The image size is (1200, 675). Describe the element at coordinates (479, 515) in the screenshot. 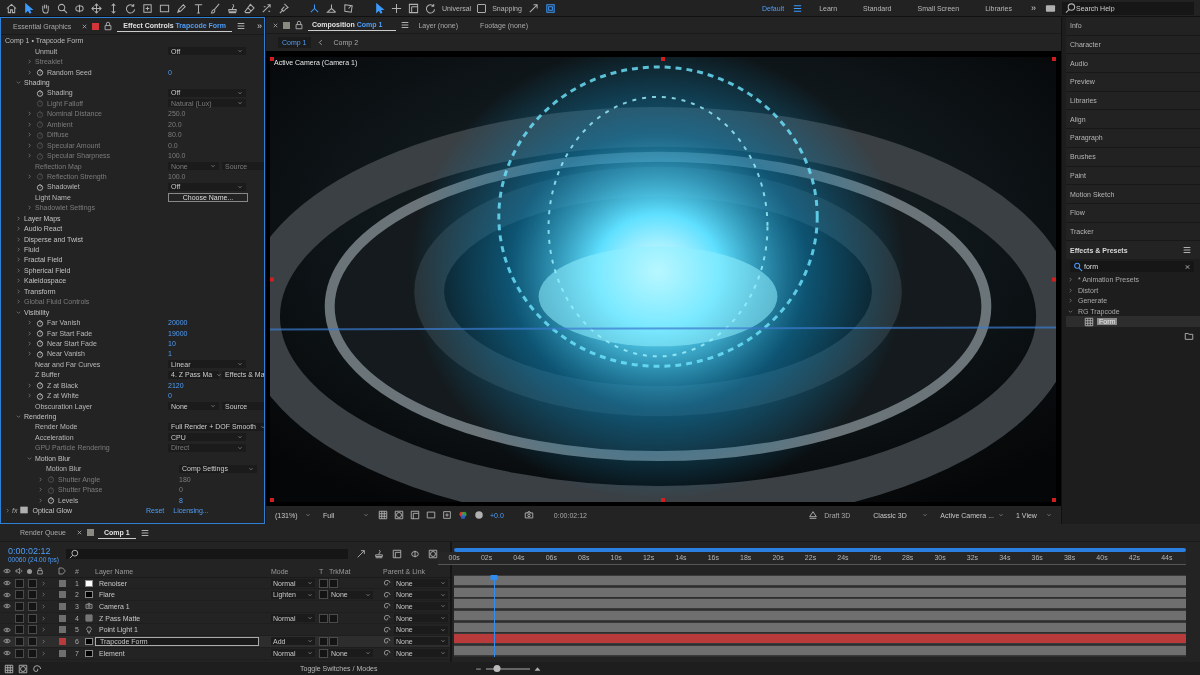

I see `exposure-icon` at that location.